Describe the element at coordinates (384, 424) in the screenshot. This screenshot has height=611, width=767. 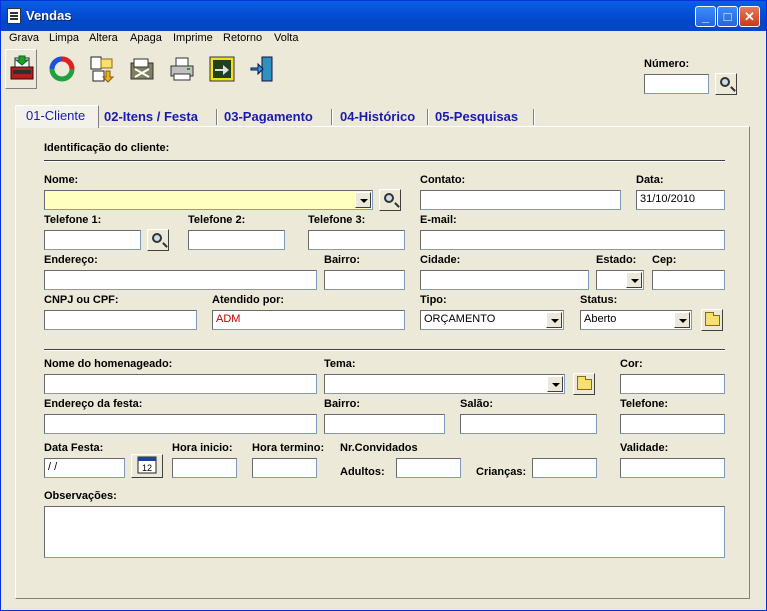
I see `bairro-festa-input` at that location.